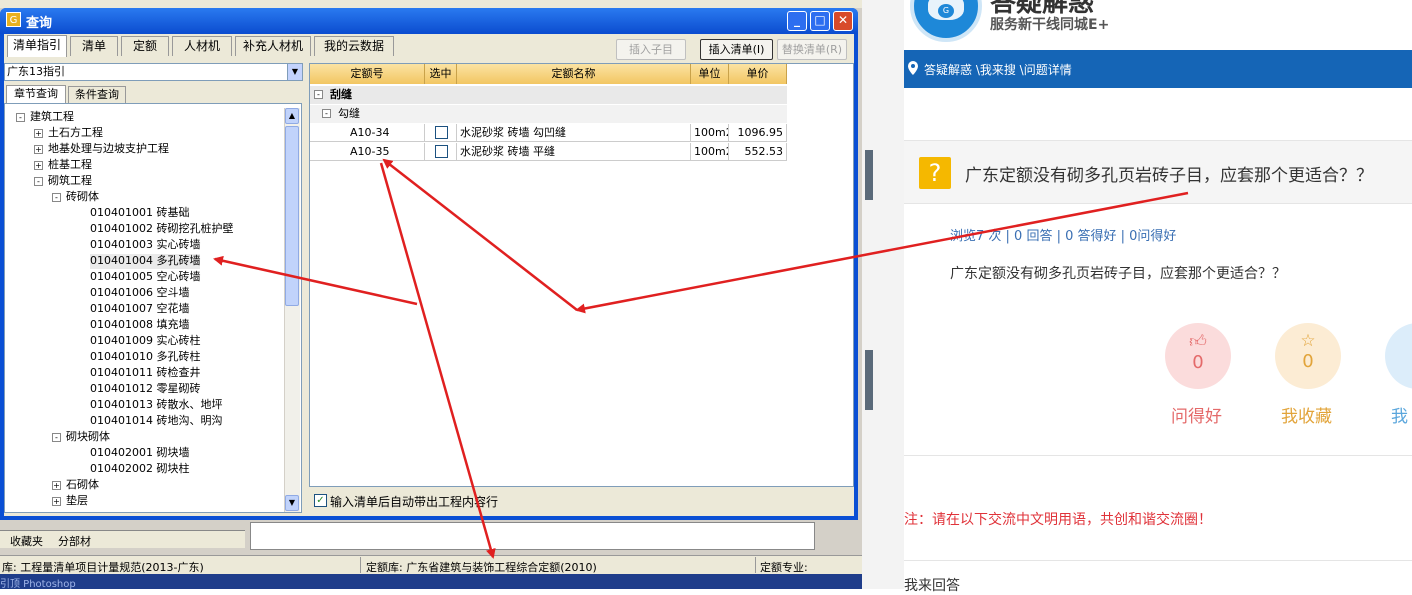 The image size is (1412, 595). Describe the element at coordinates (70, 165) in the screenshot. I see `tree-node: 桩基工程` at that location.